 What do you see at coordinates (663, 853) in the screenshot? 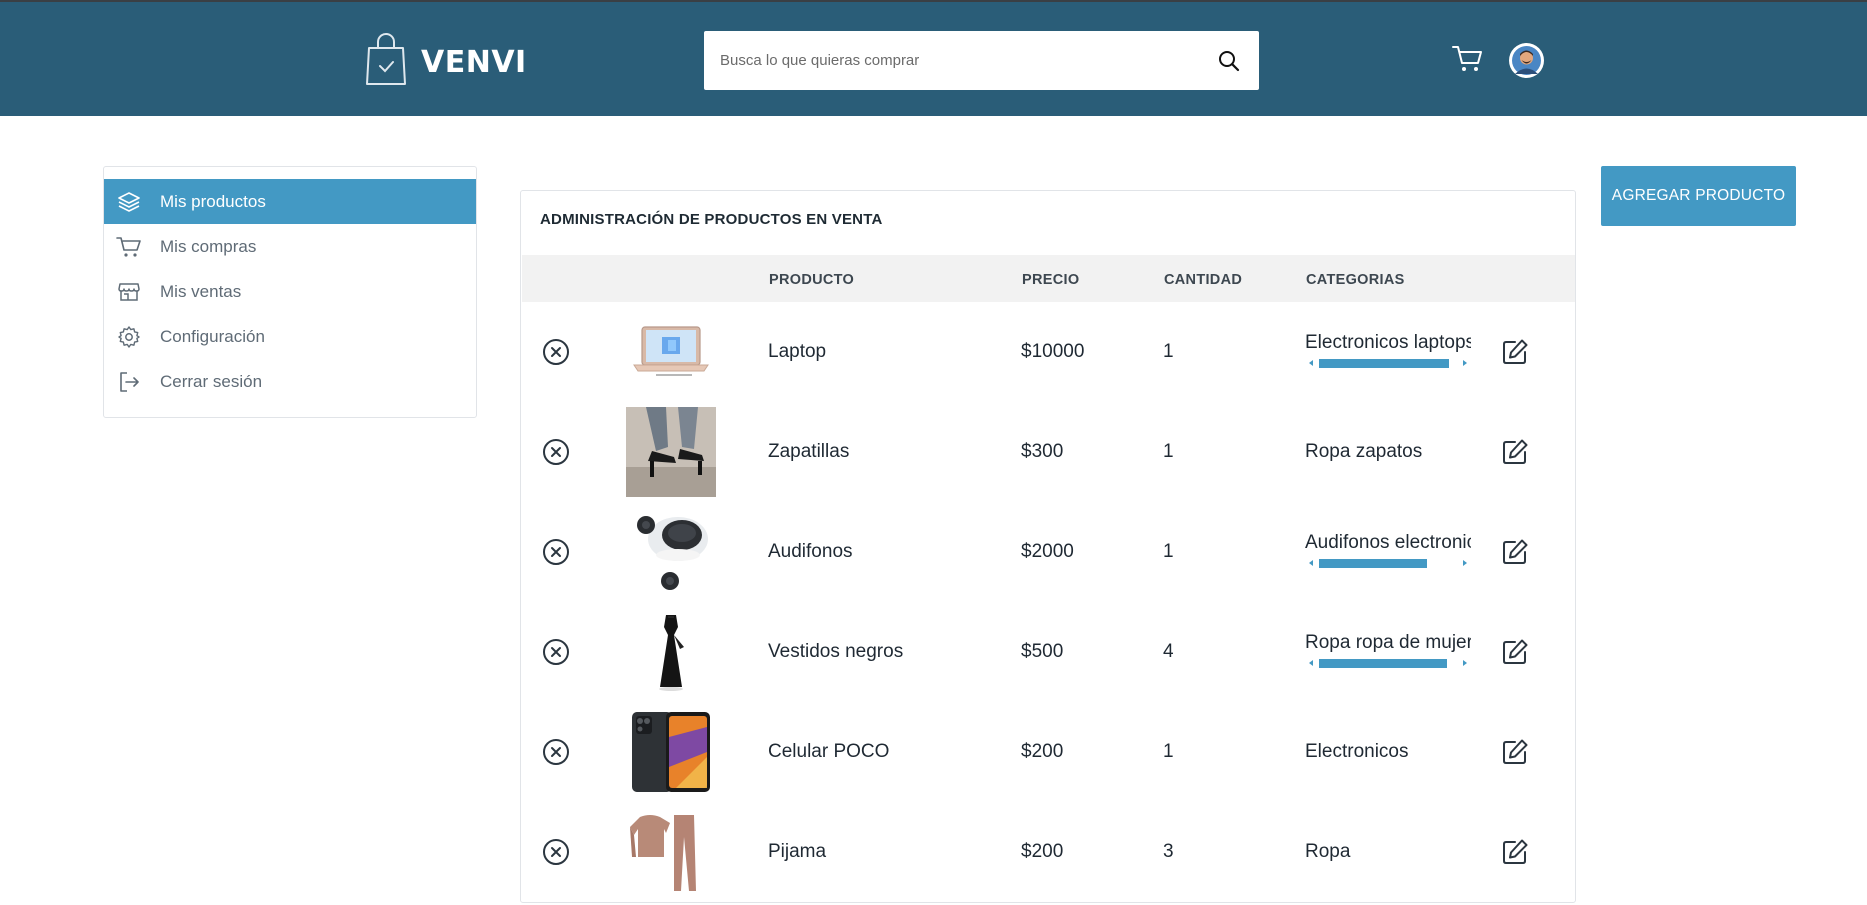
I see `pajama-image` at bounding box center [663, 853].